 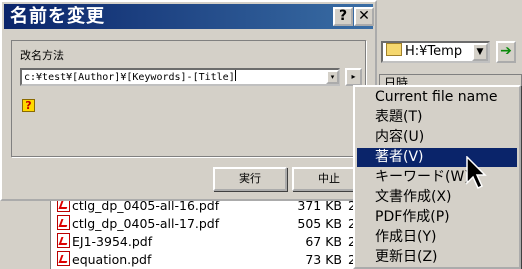 I want to click on question-icon: ?, so click(x=28, y=105).